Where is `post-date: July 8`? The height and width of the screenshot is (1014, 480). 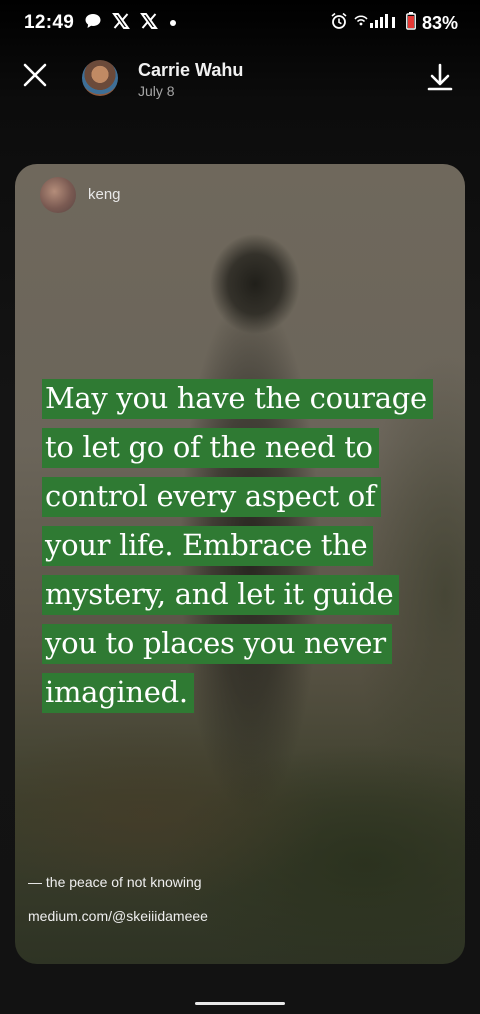
post-date: July 8 is located at coordinates (156, 91).